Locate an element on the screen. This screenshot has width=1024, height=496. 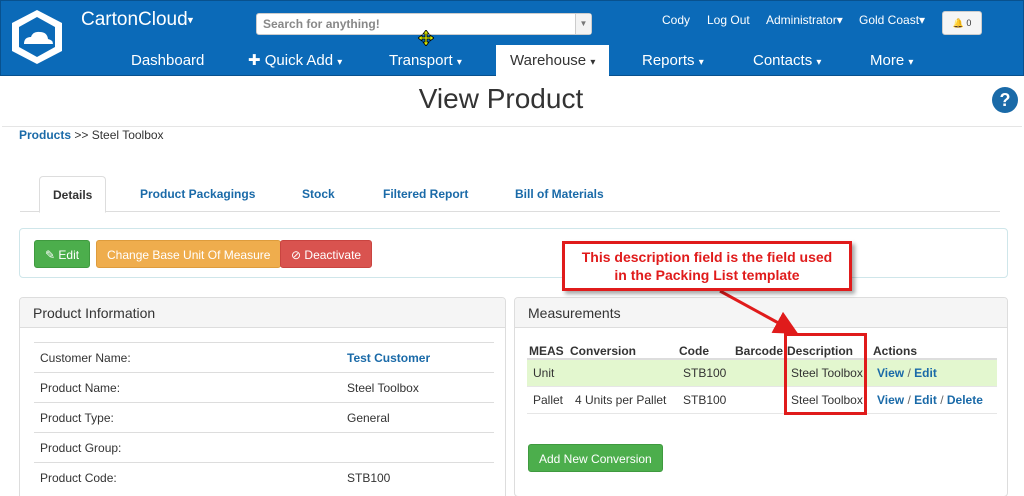
conversion-cell: 4 Units per Pallet is located at coordinates (621, 400).